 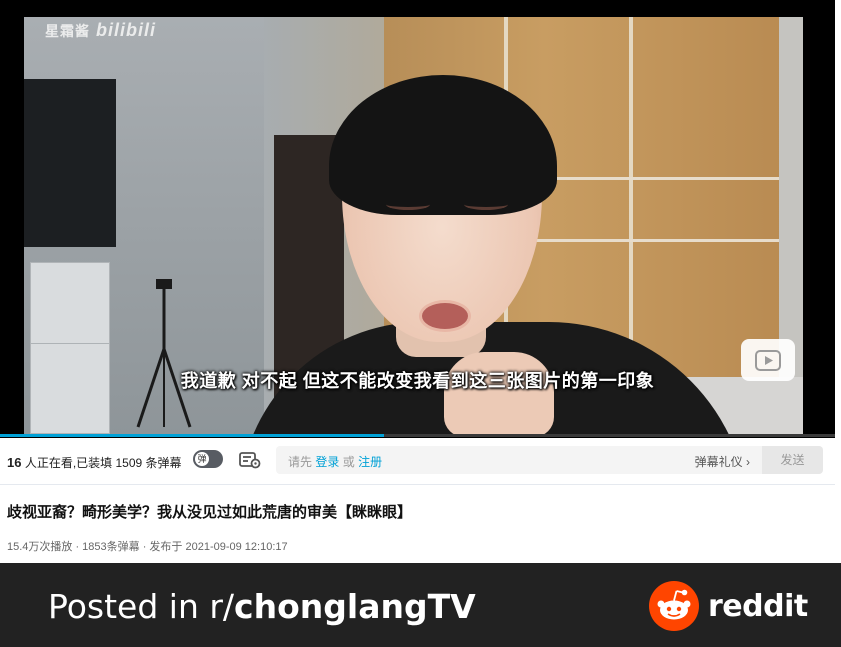 What do you see at coordinates (327, 462) in the screenshot?
I see `login-link: 登录` at bounding box center [327, 462].